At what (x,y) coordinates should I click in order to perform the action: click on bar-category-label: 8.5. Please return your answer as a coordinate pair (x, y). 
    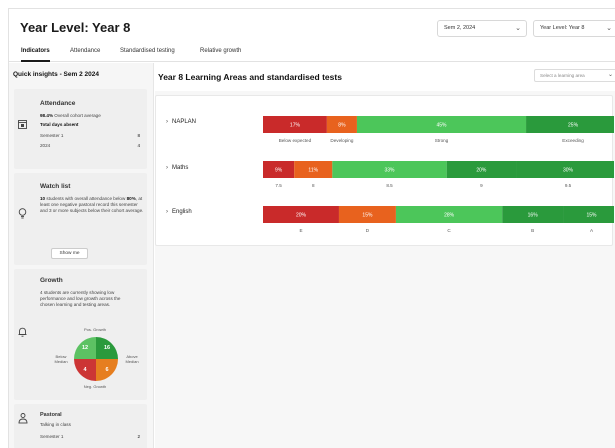
    Looking at the image, I should click on (389, 185).